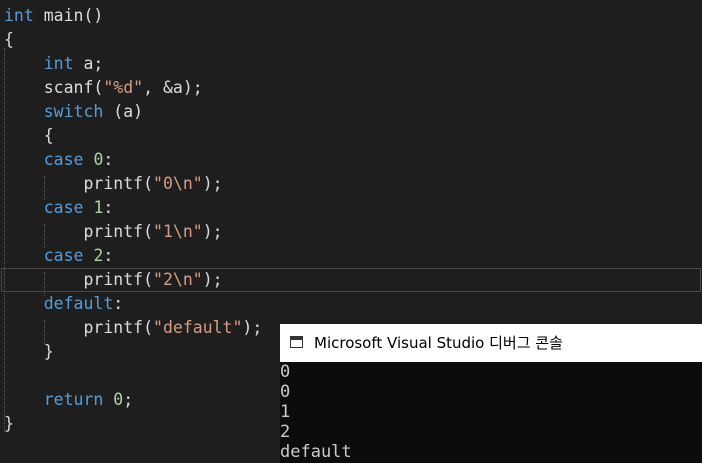 This screenshot has height=463, width=702. I want to click on code-line: printf("1\n");, so click(113, 232).